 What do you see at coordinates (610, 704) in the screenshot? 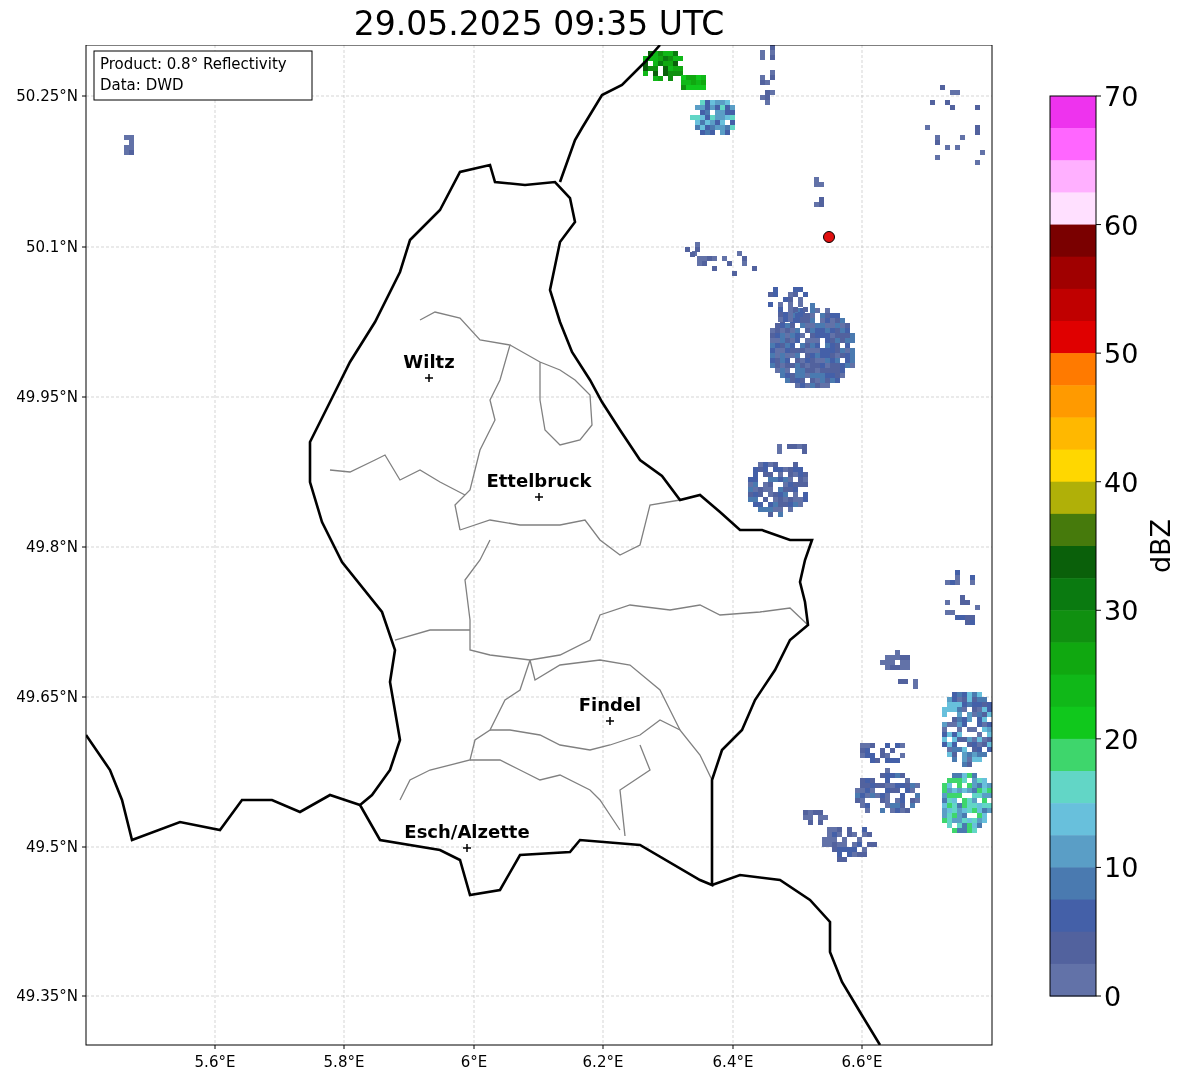
I see `city-label: Findel` at bounding box center [610, 704].